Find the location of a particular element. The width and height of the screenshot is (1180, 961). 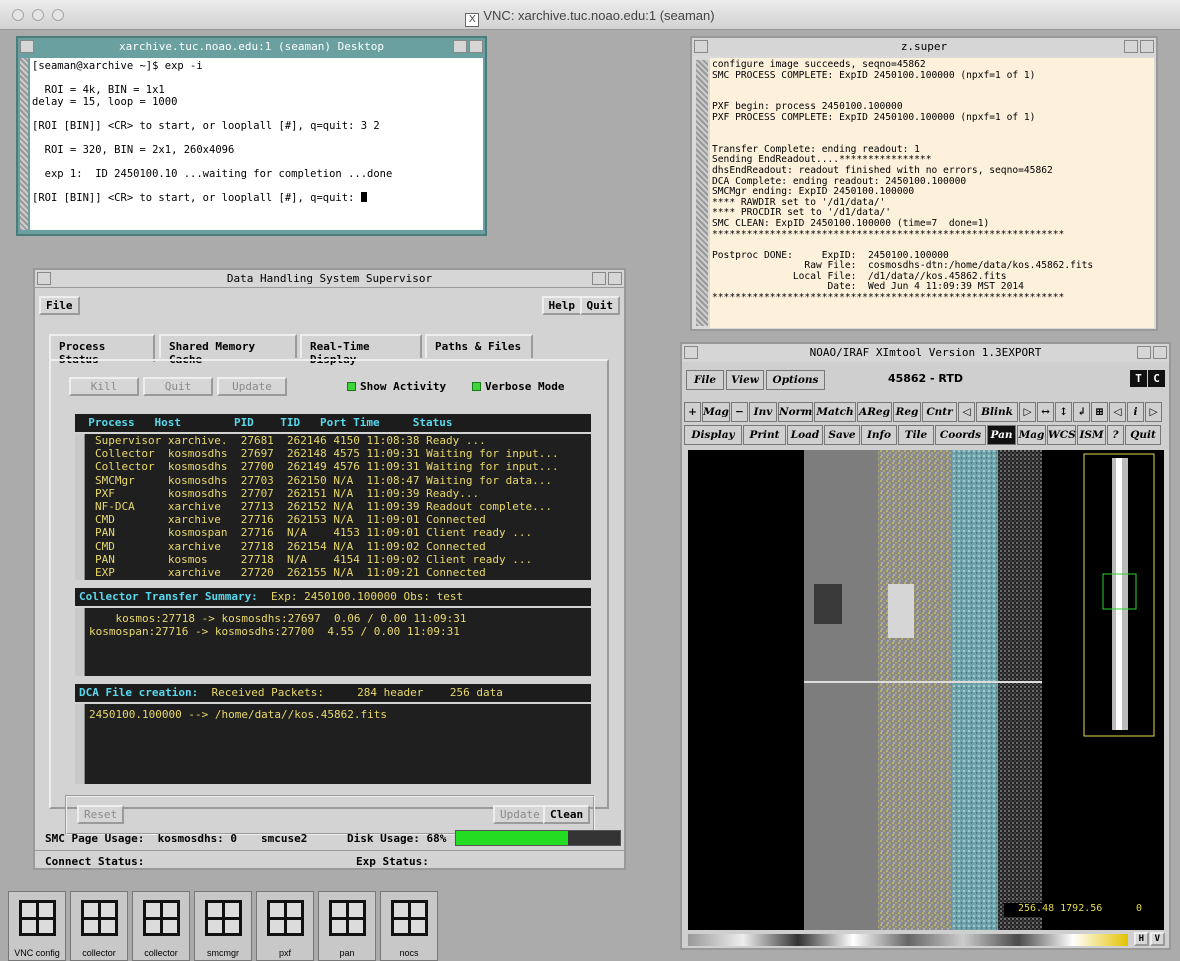

row1-button-17: i is located at coordinates (1135, 412).